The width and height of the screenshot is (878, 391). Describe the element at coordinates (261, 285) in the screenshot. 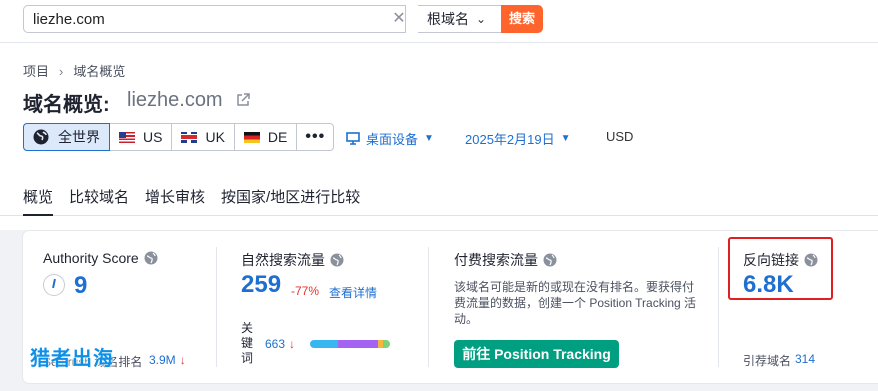

I see `organic-traffic-value: 259` at that location.